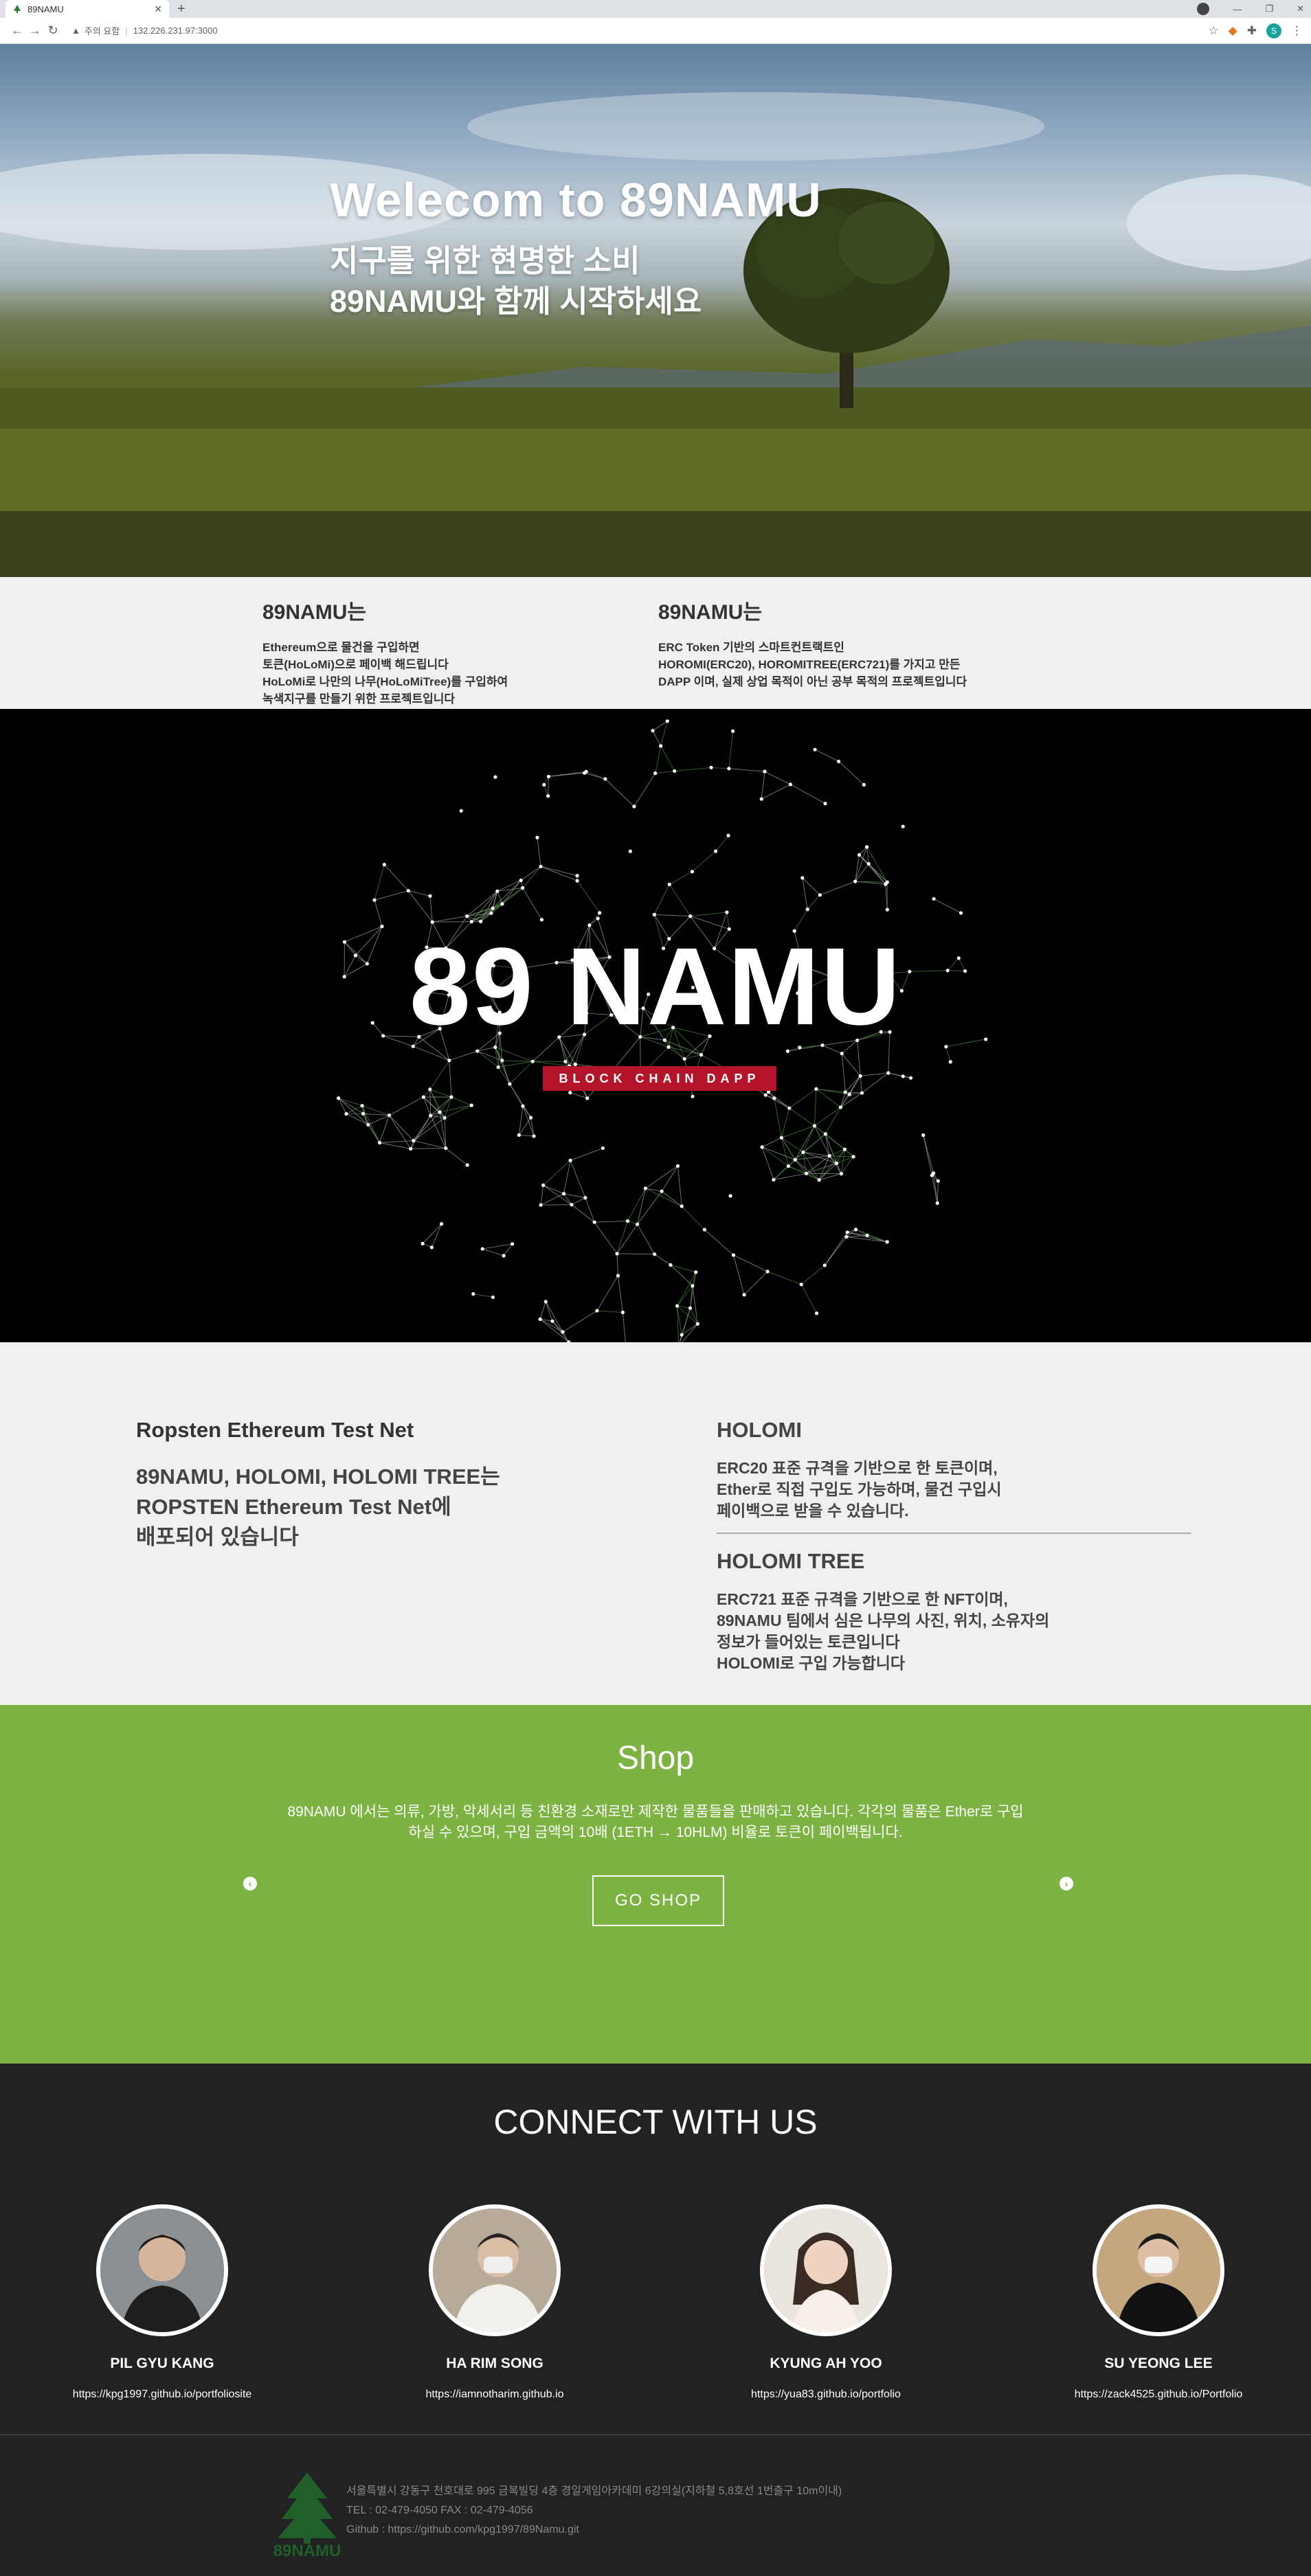 The height and width of the screenshot is (2576, 1311). Describe the element at coordinates (710, 612) in the screenshot. I see `intro-right-heading: 89NAMU는` at that location.